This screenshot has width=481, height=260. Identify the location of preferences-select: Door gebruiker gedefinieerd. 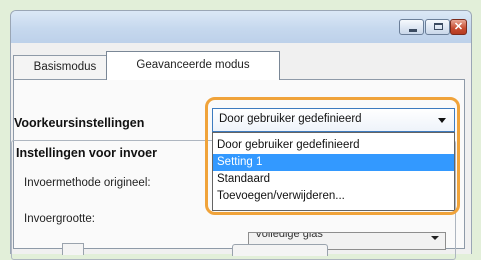
(333, 120).